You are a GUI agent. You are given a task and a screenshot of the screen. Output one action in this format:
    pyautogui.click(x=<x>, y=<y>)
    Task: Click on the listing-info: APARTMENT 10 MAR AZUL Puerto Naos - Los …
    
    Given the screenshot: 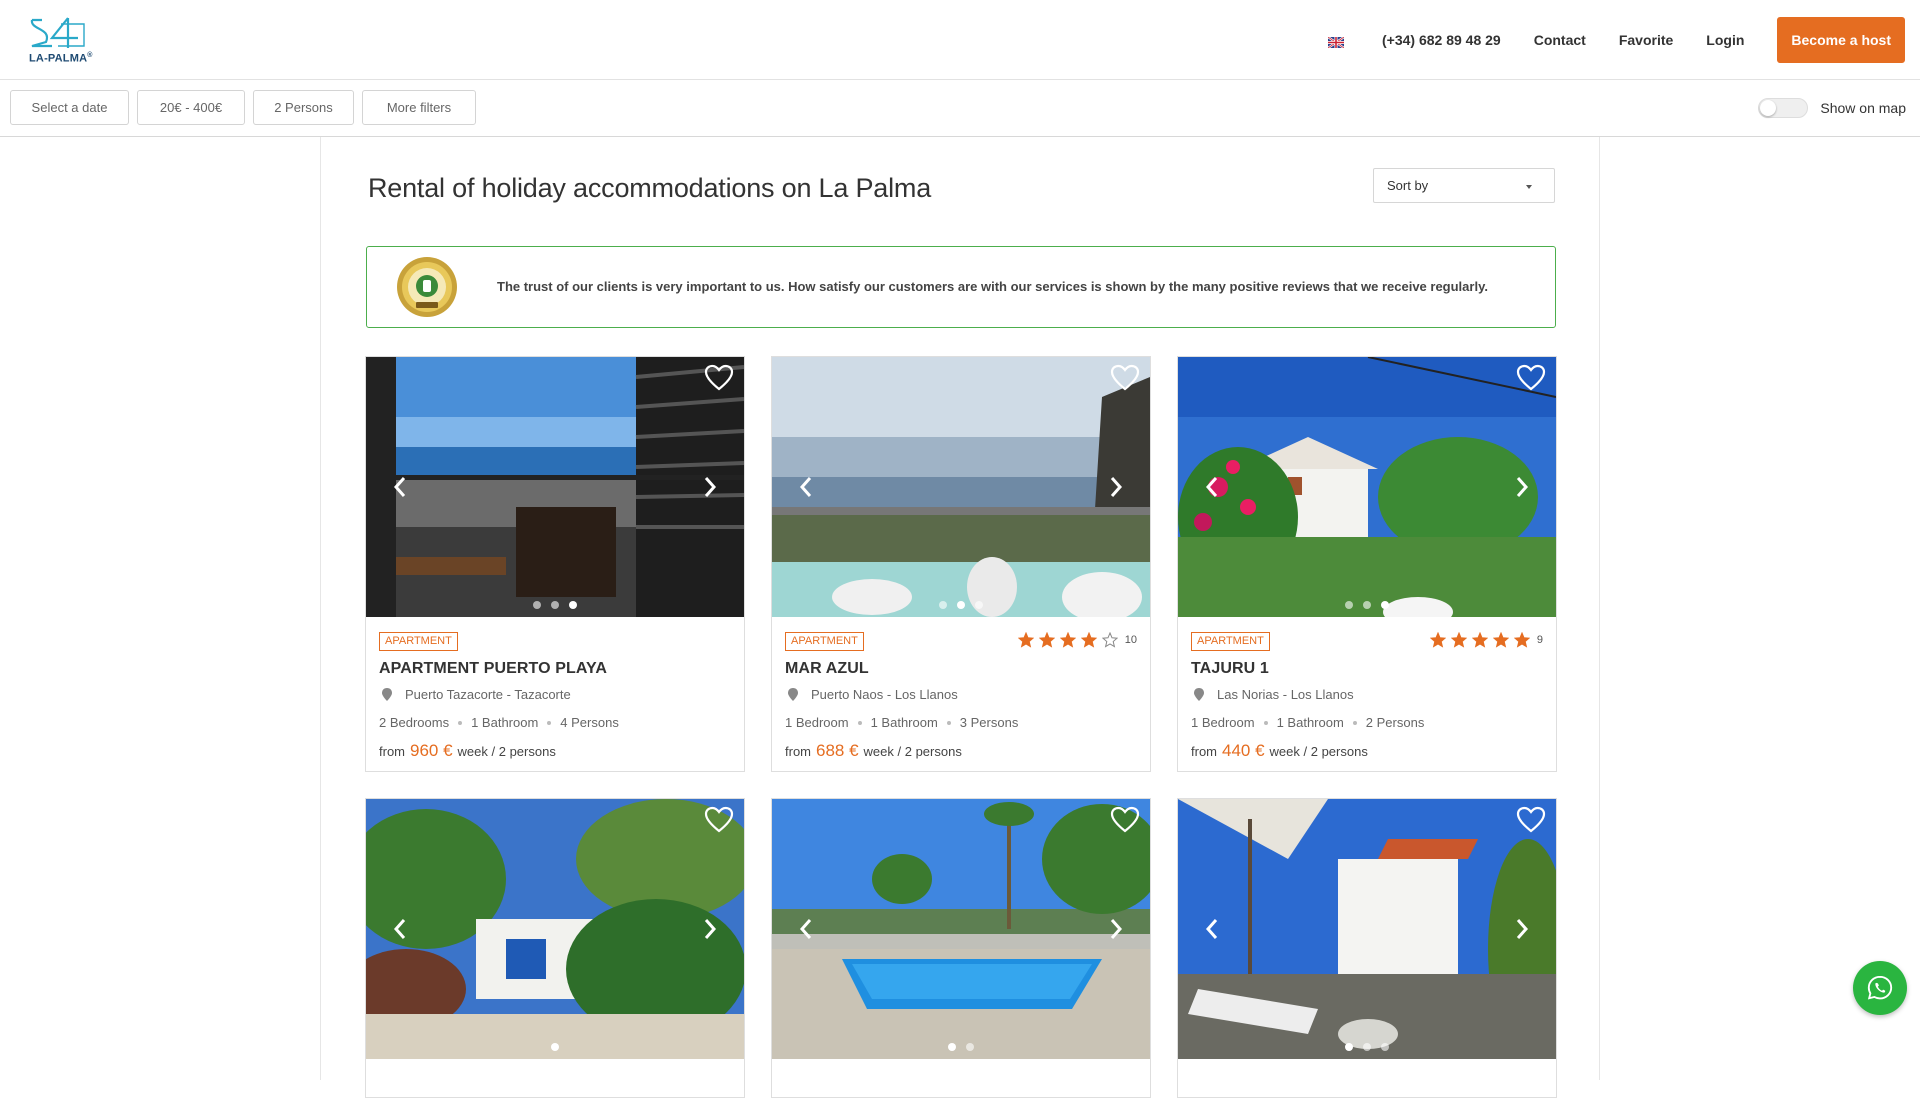 What is the action you would take?
    pyautogui.click(x=961, y=694)
    